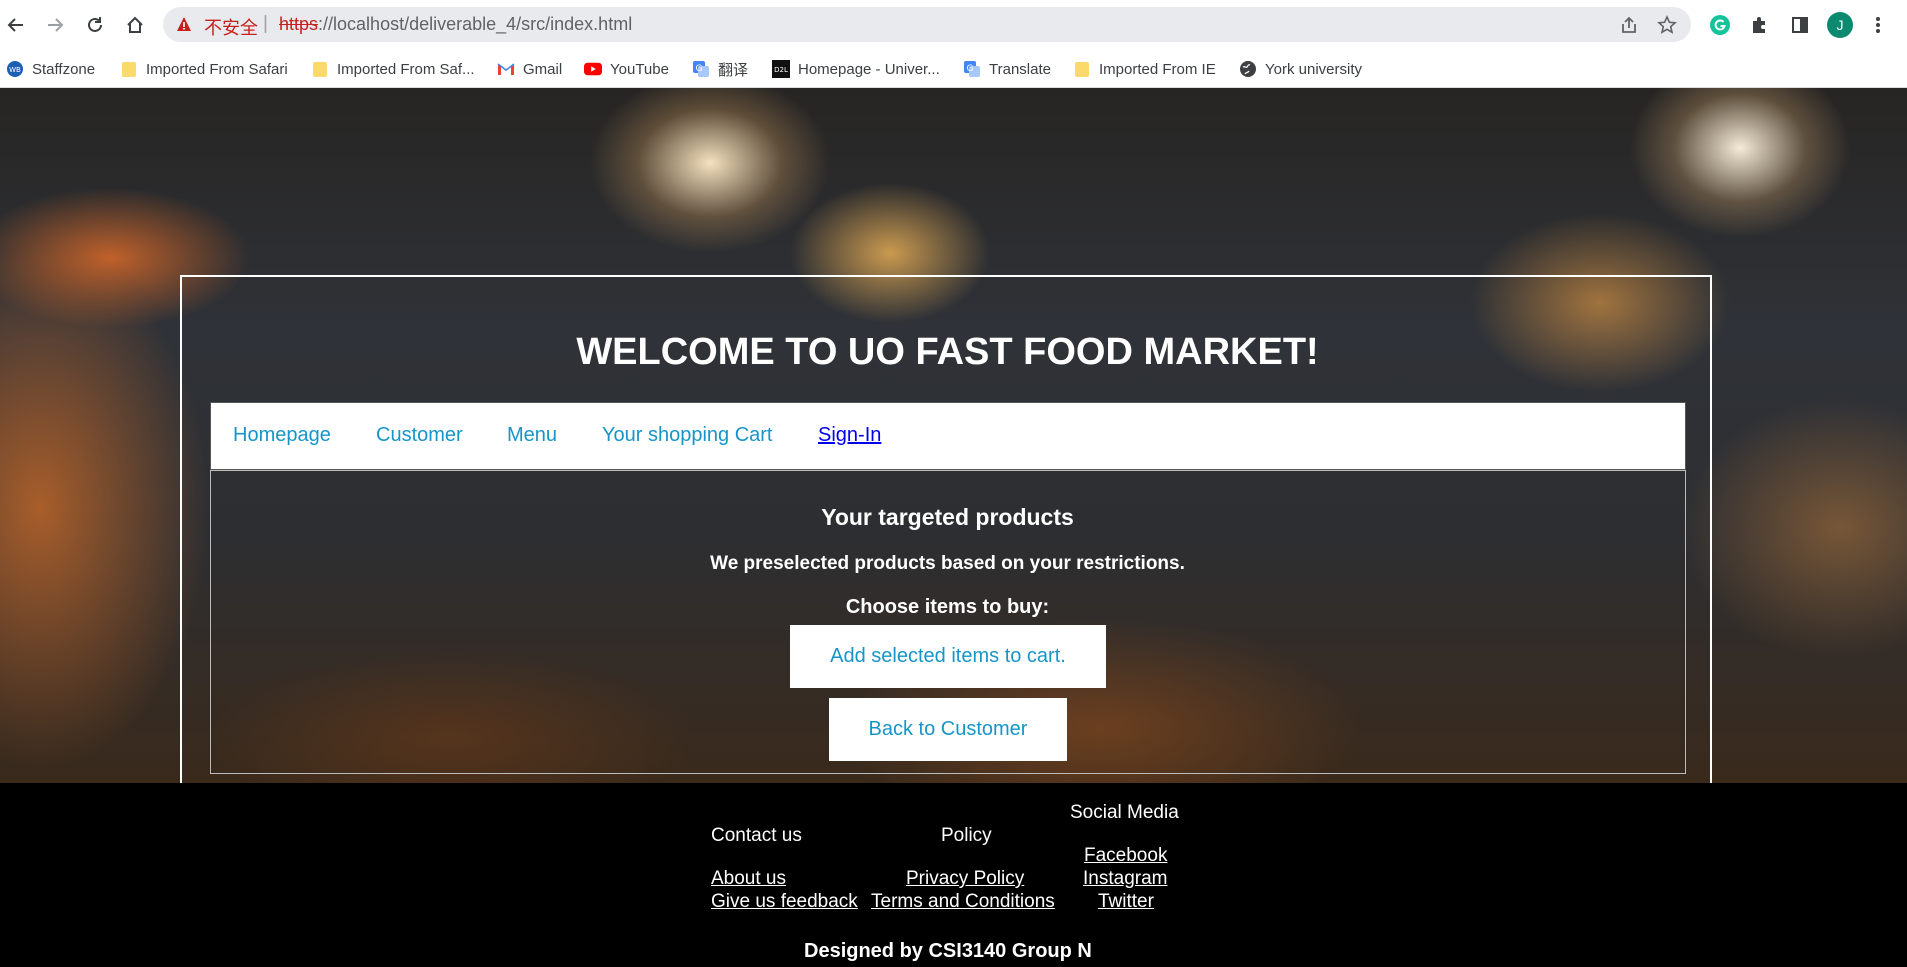 The width and height of the screenshot is (1907, 967). What do you see at coordinates (231, 27) in the screenshot?
I see `security-status-label: 不安全` at bounding box center [231, 27].